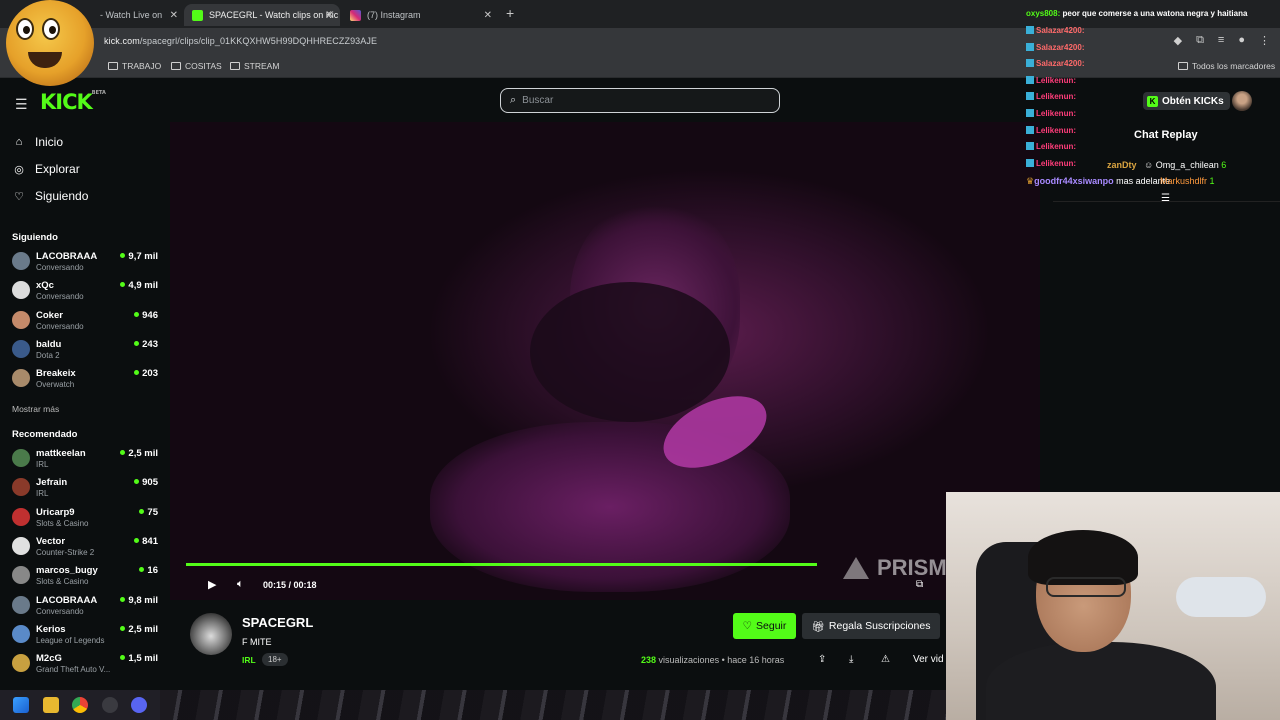 Image resolution: width=1280 pixels, height=720 pixels. Describe the element at coordinates (45, 434) in the screenshot. I see `recommended-section-title: Recomendado` at that location.